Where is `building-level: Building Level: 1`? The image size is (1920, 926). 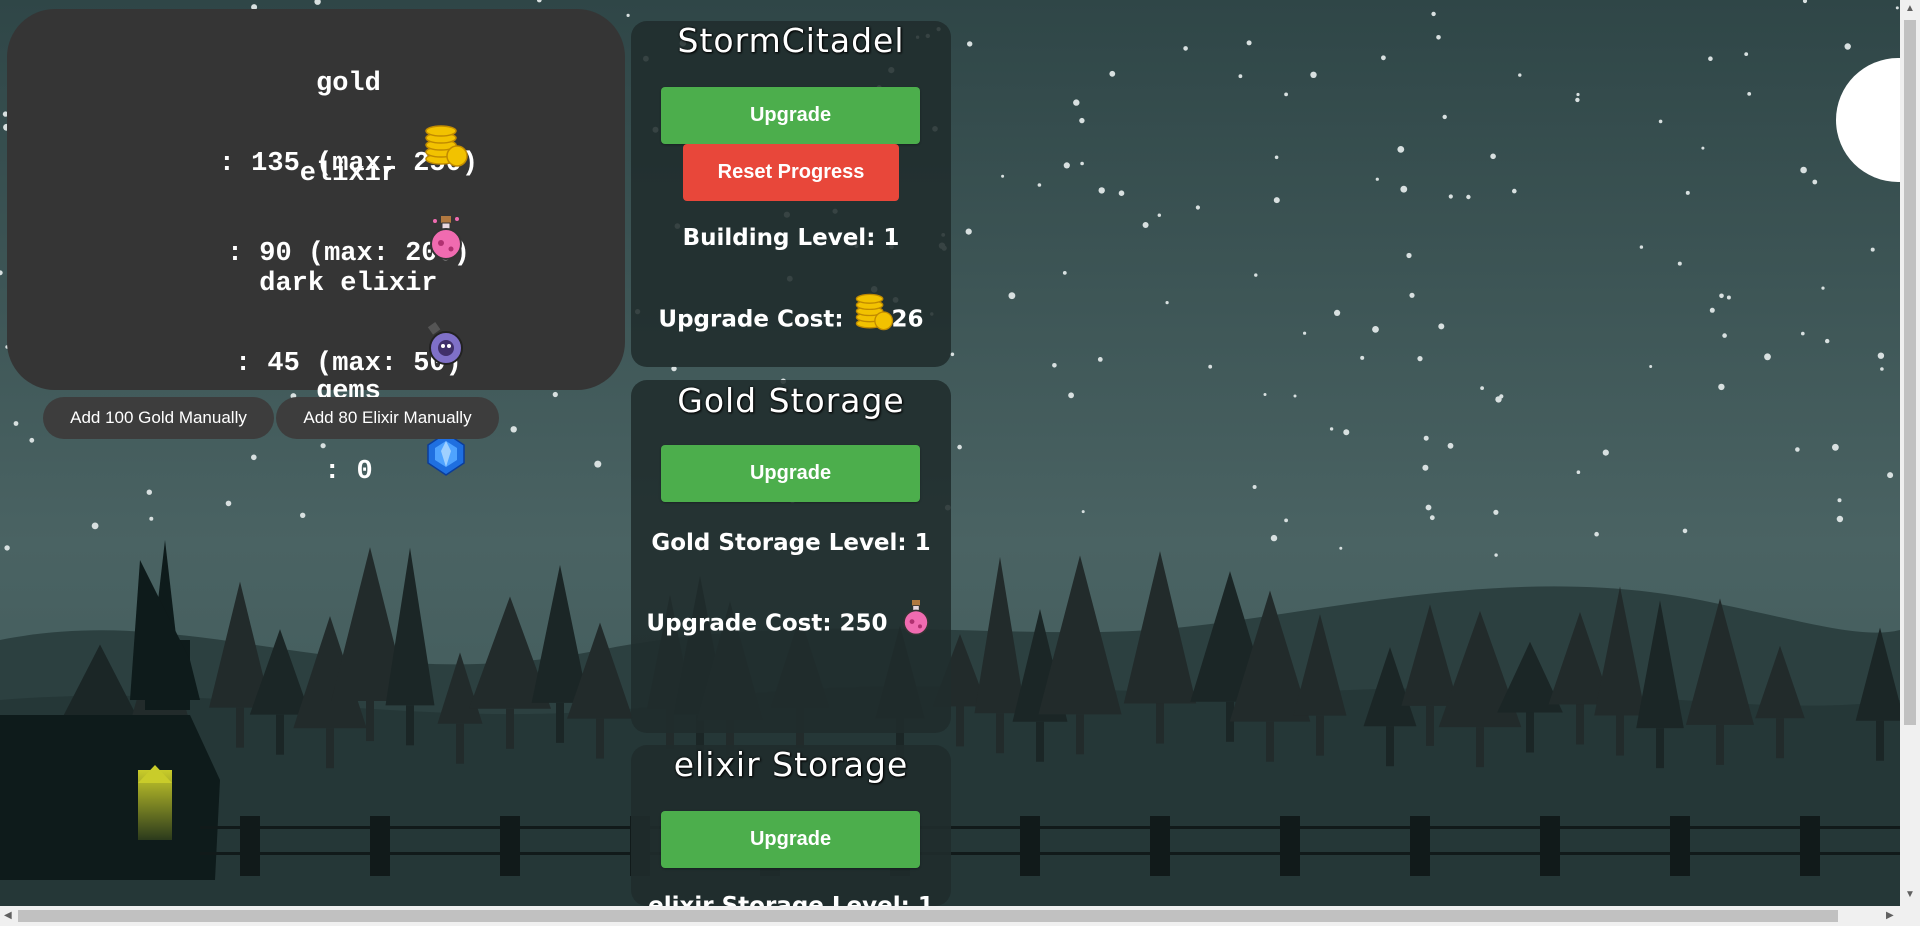 building-level: Building Level: 1 is located at coordinates (791, 238).